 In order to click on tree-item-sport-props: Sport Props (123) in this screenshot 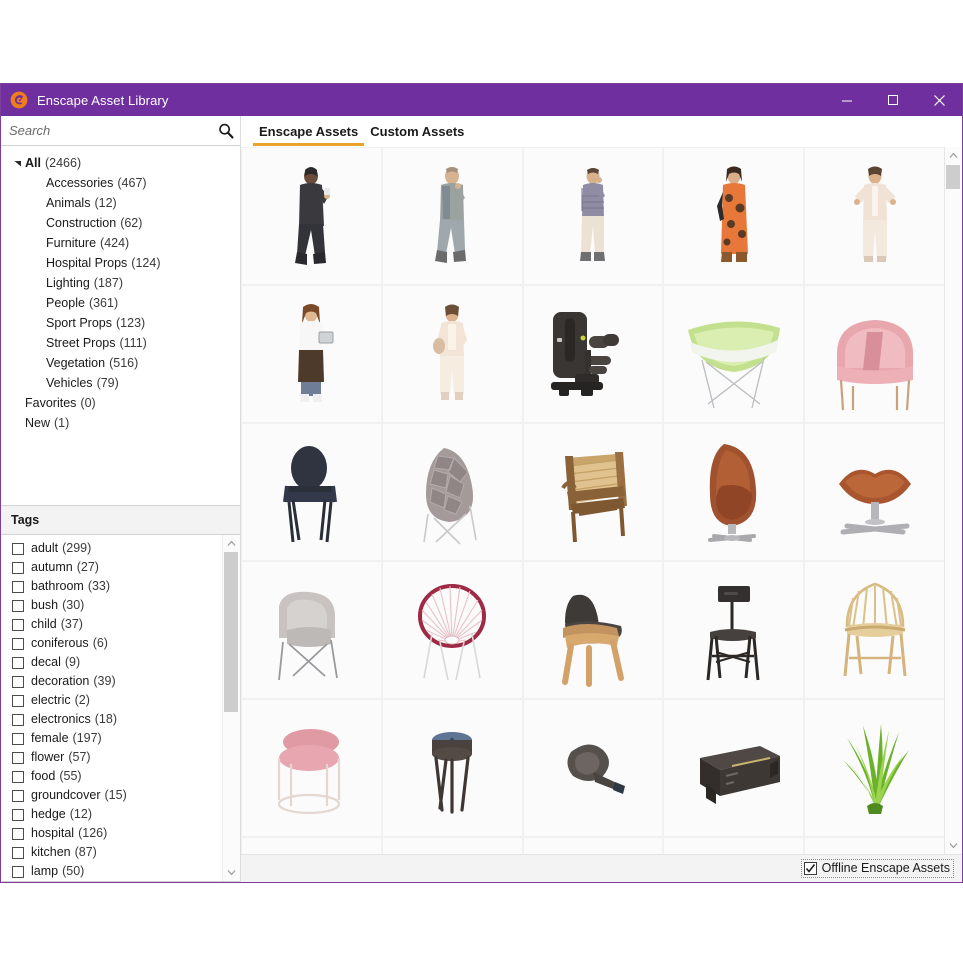, I will do `click(120, 323)`.